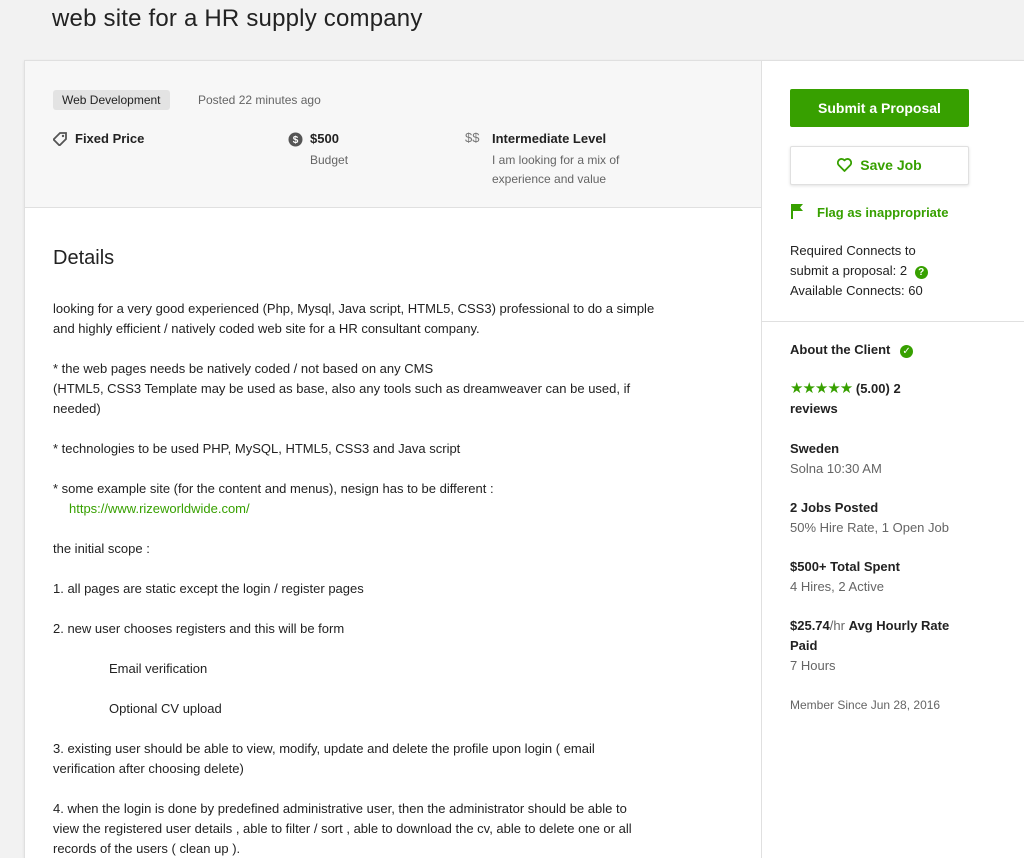 The width and height of the screenshot is (1024, 858). Describe the element at coordinates (165, 708) in the screenshot. I see `description-paragraph: Optional CV upload` at that location.